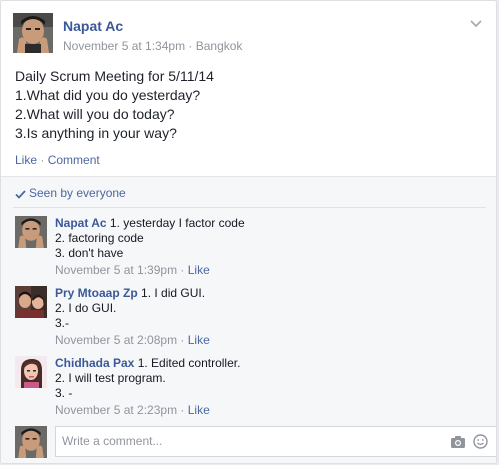  I want to click on post-actions: Like · Comment, so click(57, 160).